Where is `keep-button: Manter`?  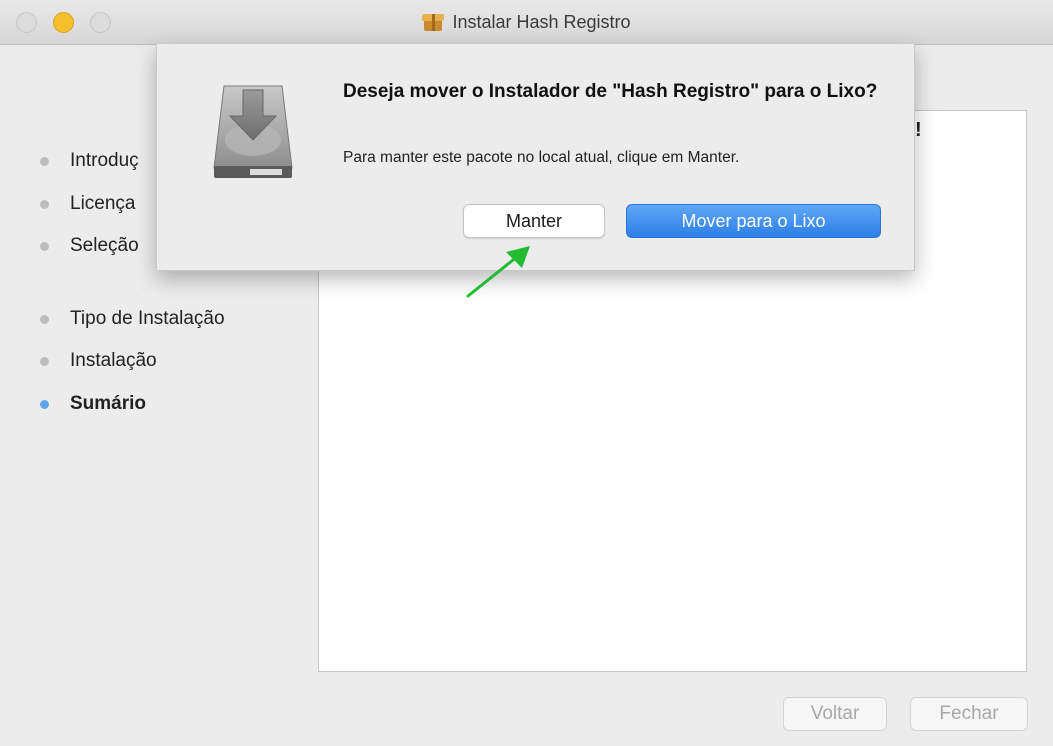
keep-button: Manter is located at coordinates (534, 221).